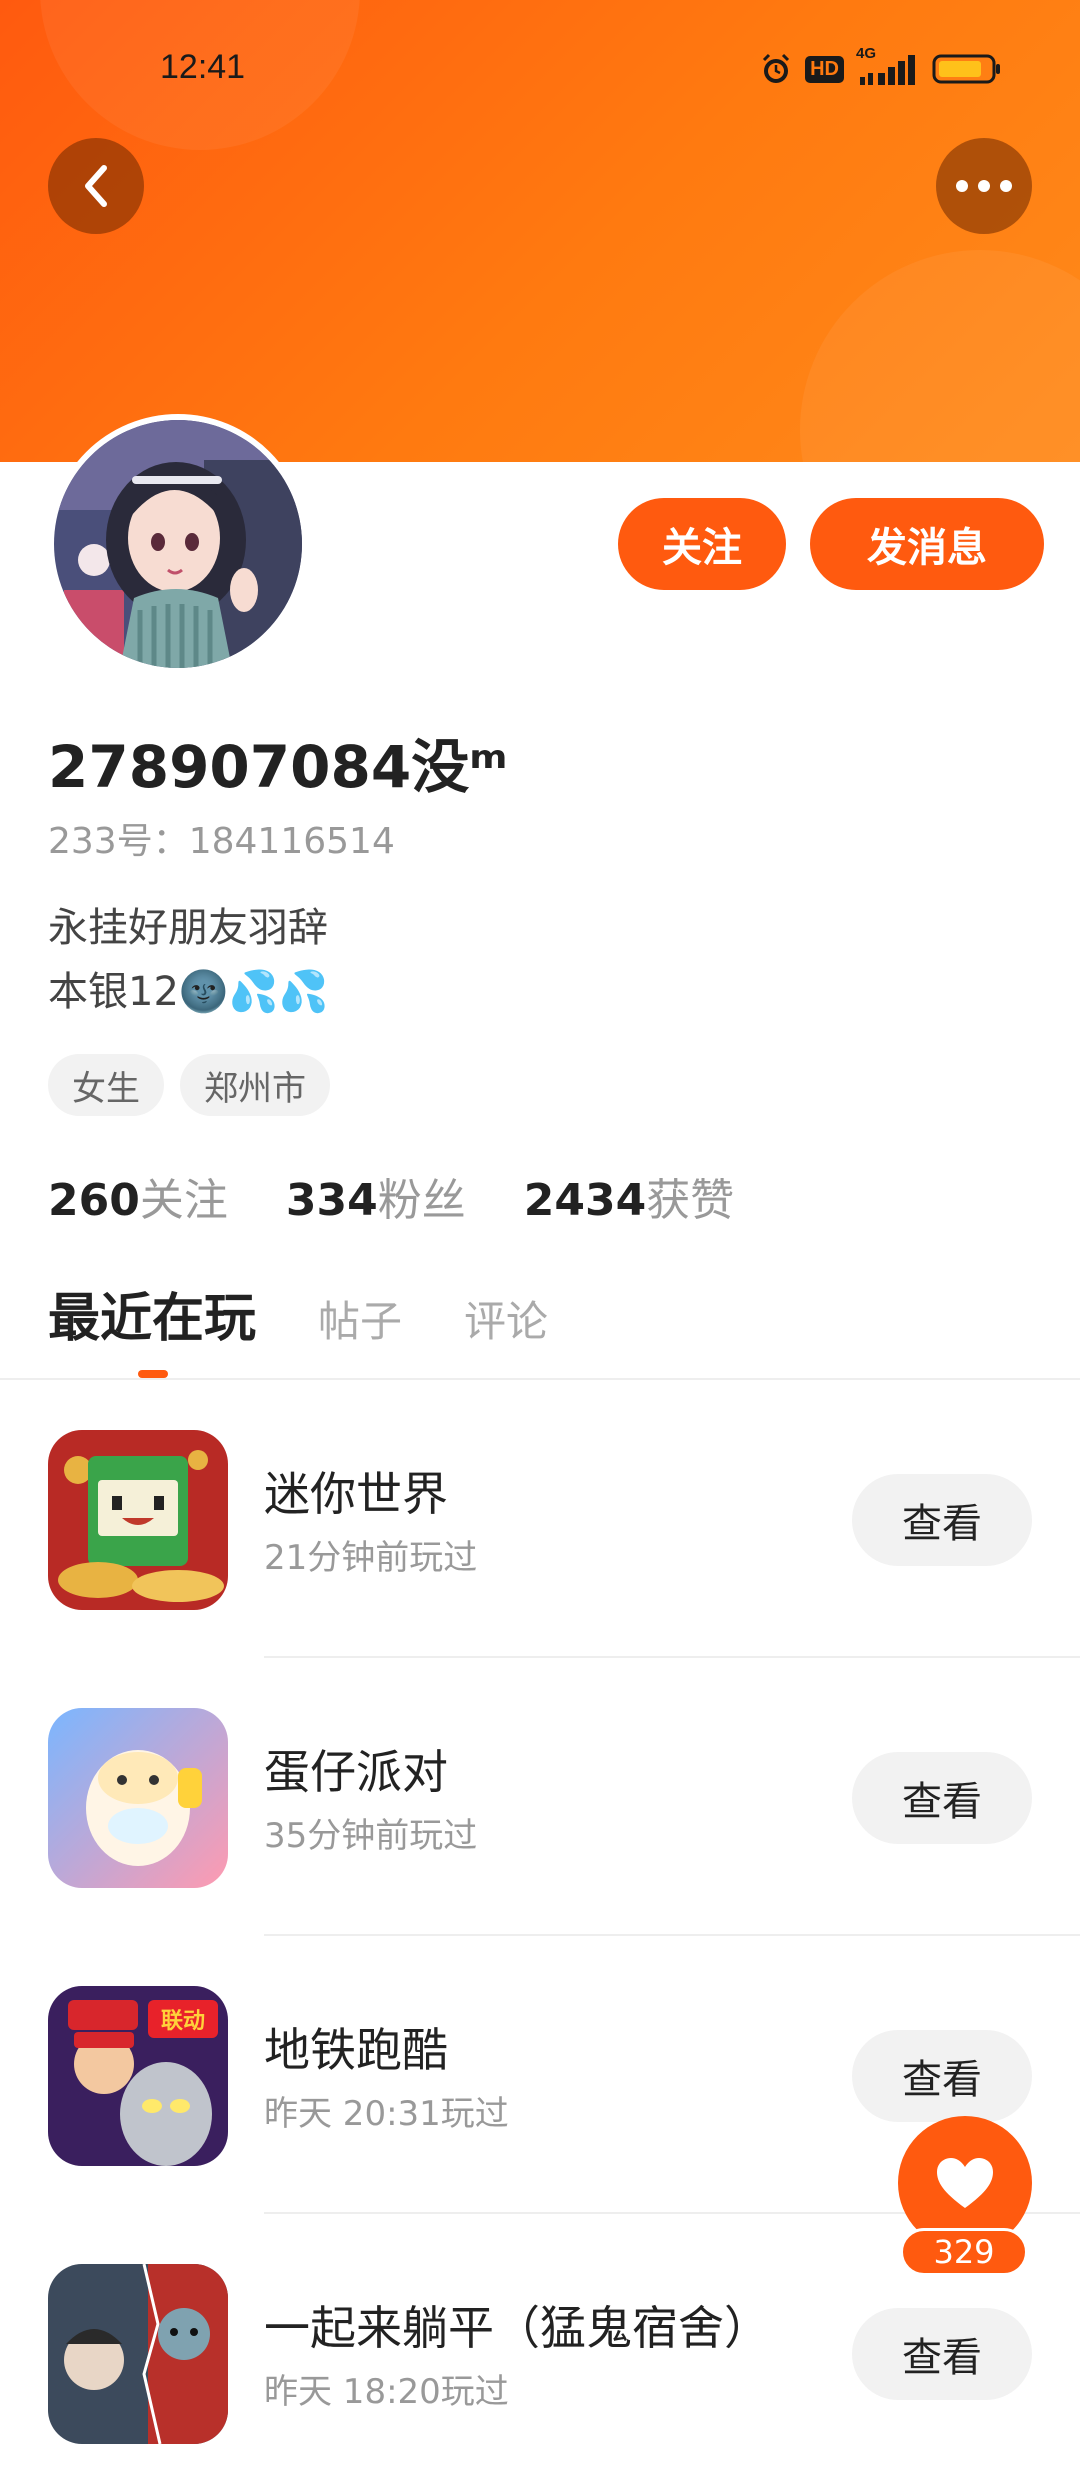  Describe the element at coordinates (965, 2183) in the screenshot. I see `heart-icon` at that location.